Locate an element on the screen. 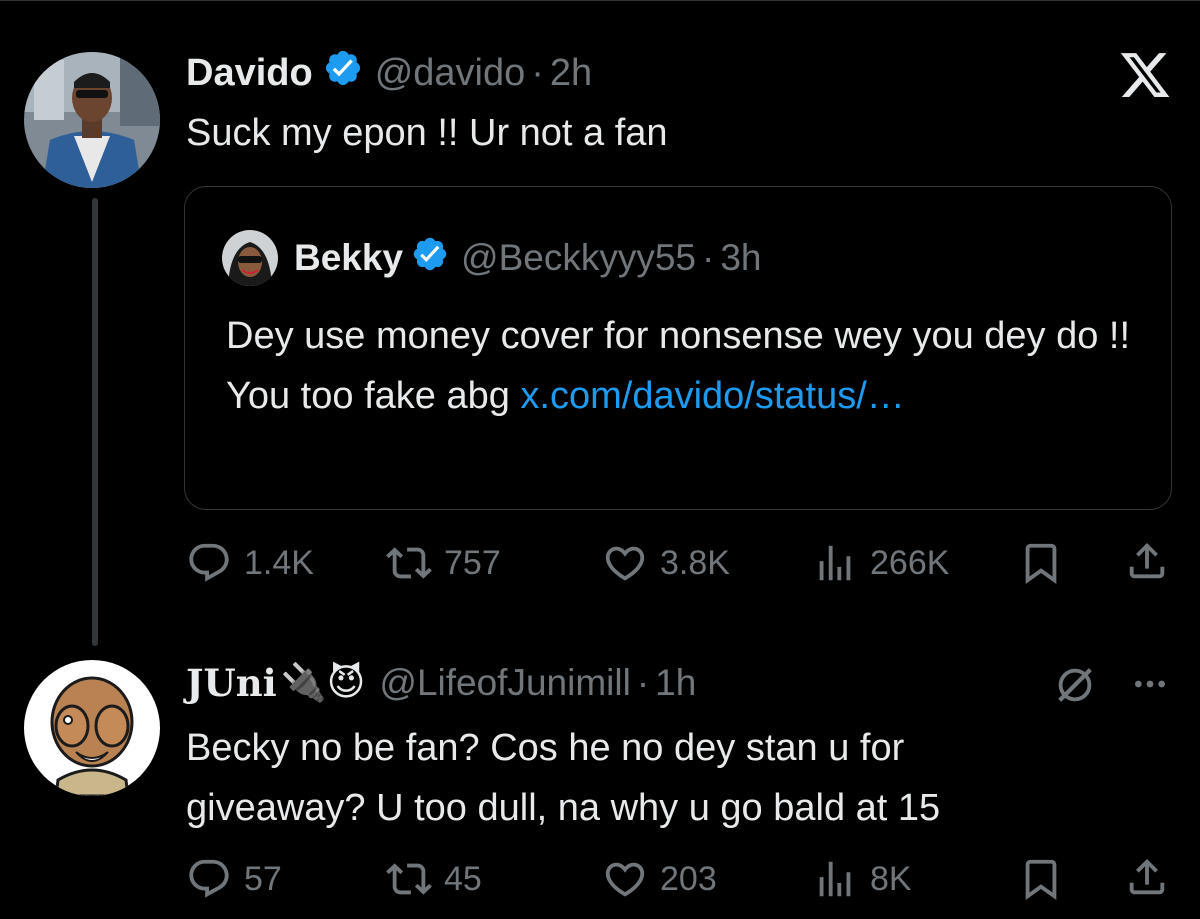  reply-button: 1.4K is located at coordinates (250, 563).